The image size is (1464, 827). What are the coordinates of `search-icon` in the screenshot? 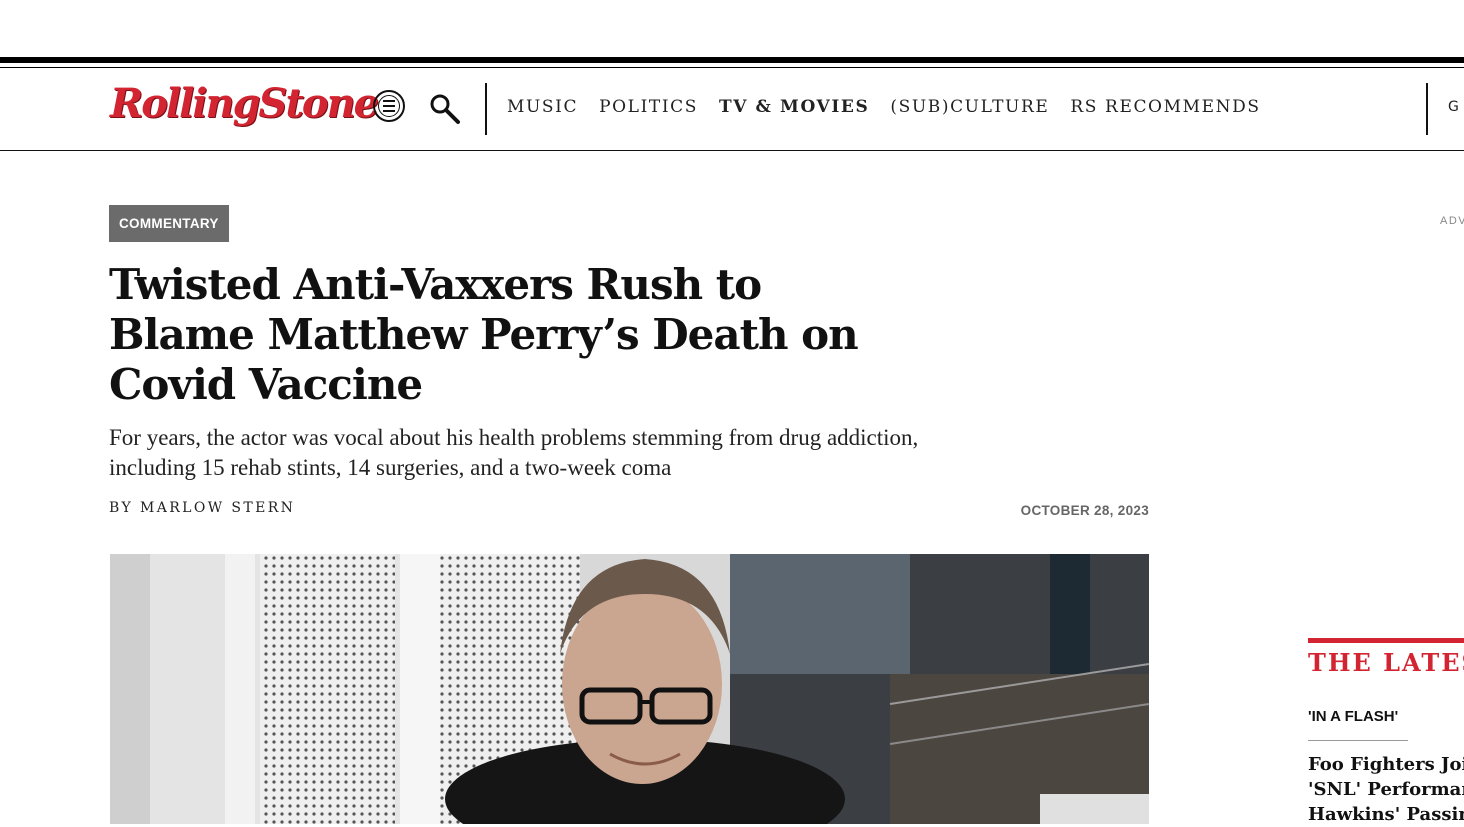 It's located at (445, 109).